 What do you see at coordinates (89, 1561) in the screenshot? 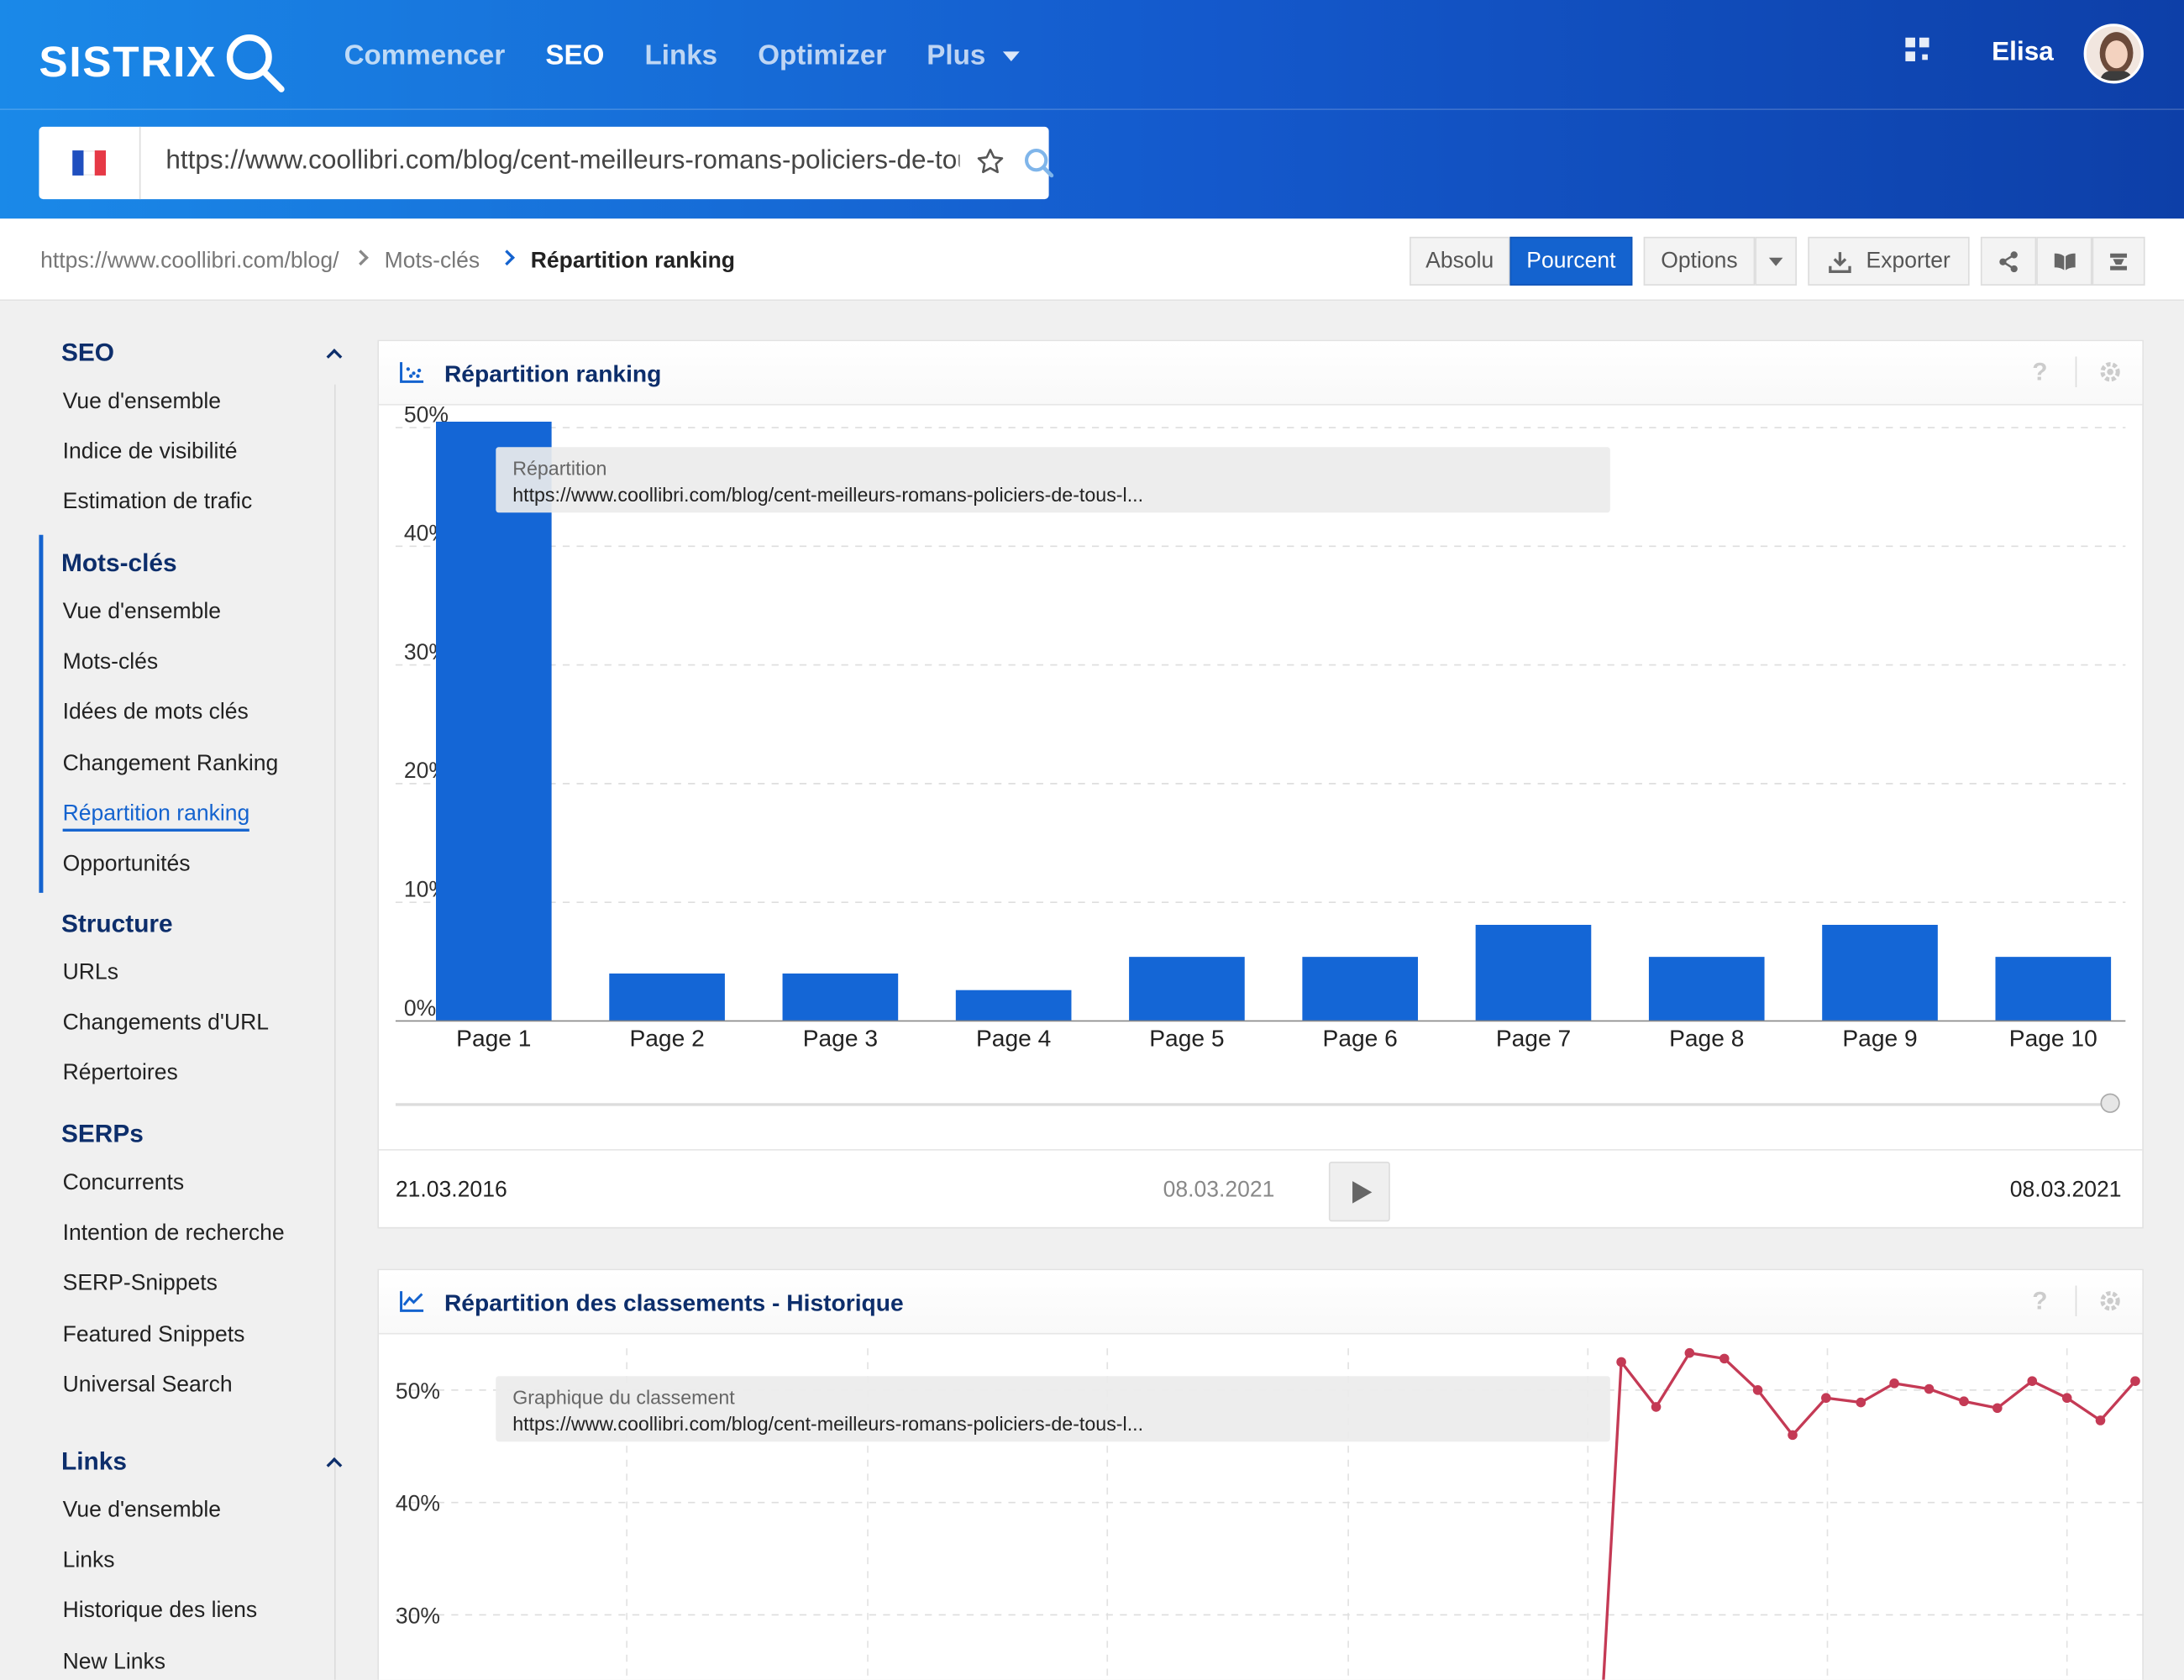
I see `sidebar-item-links: Links` at bounding box center [89, 1561].